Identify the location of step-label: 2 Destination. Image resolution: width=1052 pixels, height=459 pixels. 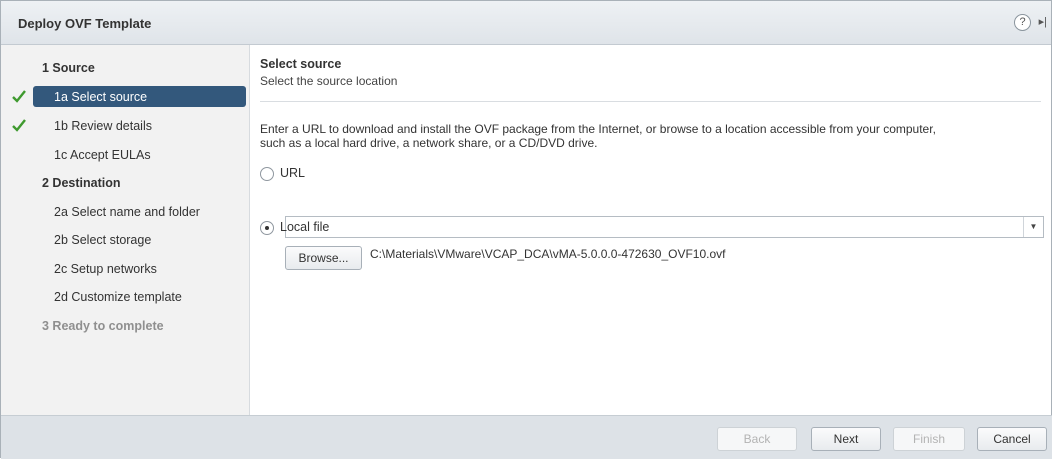
(81, 183).